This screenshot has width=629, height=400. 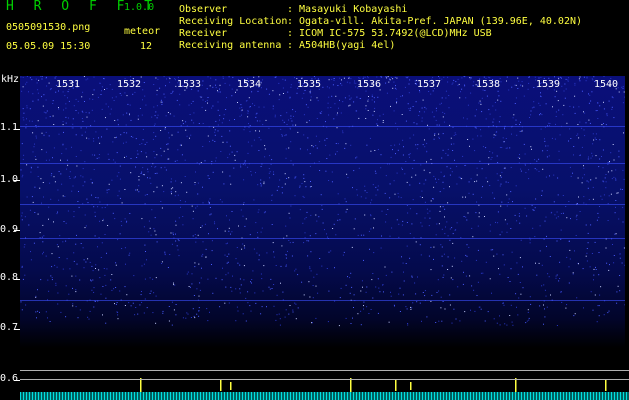 What do you see at coordinates (231, 386) in the screenshot?
I see `meteor-signal-mark` at bounding box center [231, 386].